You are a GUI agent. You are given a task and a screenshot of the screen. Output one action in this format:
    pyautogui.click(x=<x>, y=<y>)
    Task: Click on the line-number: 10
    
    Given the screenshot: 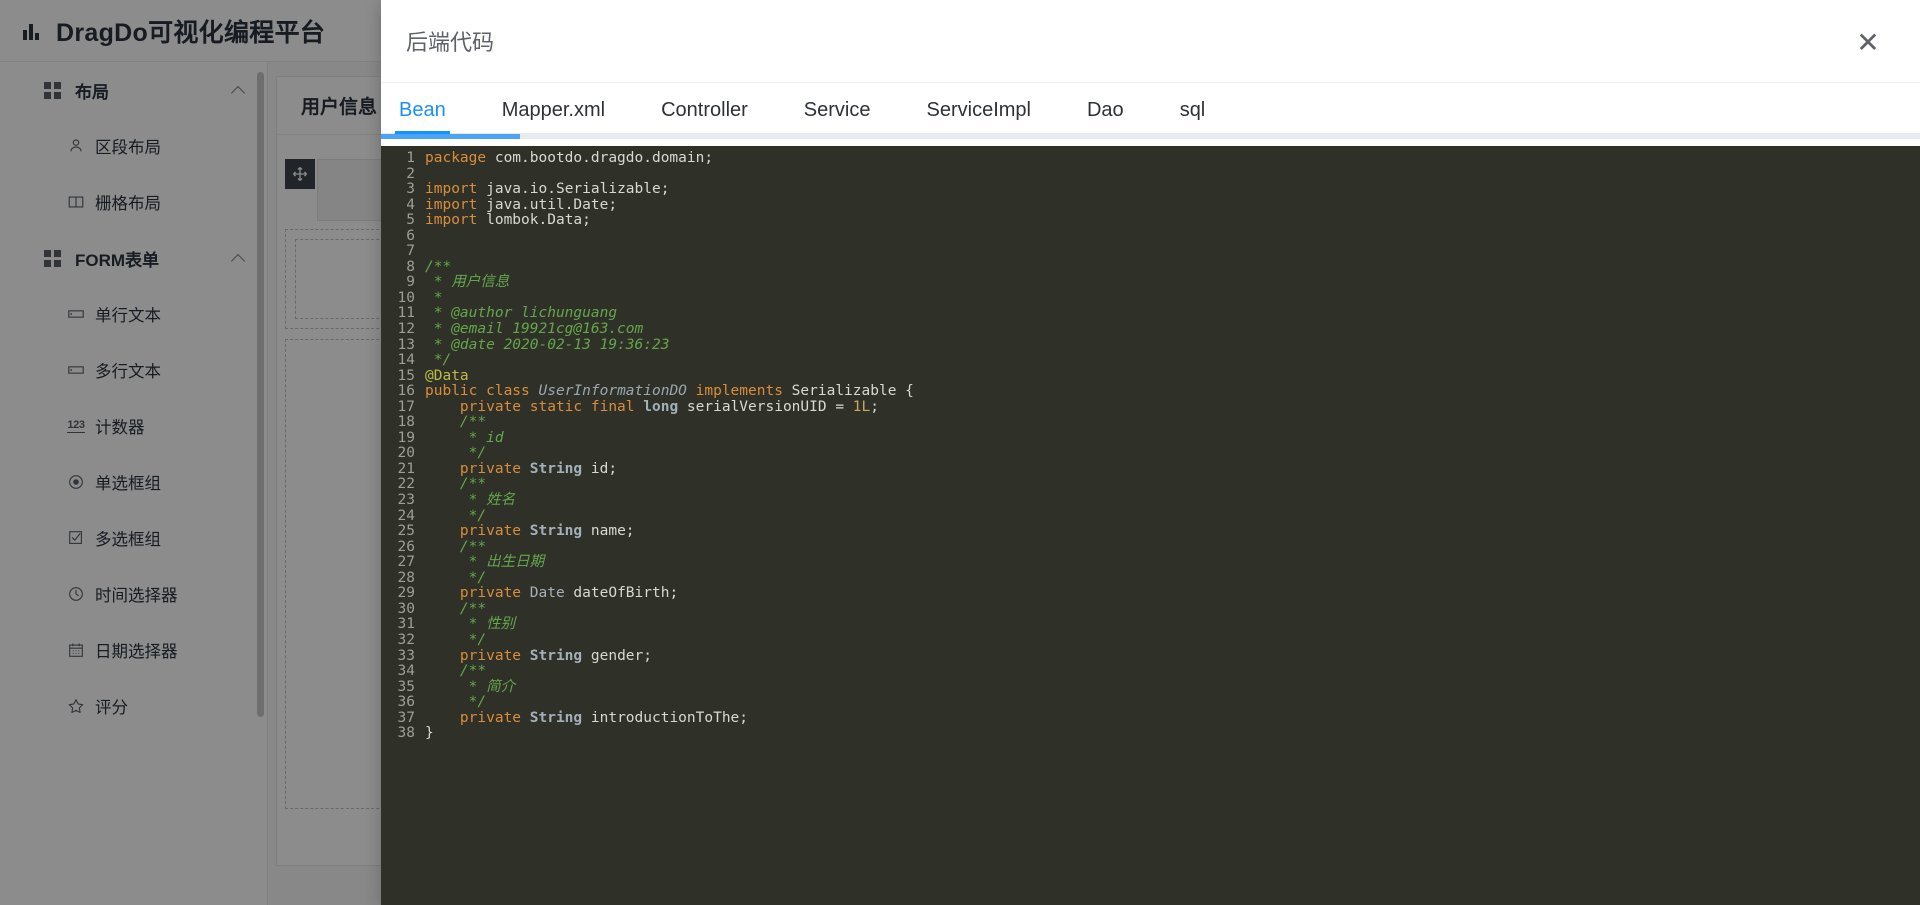 What is the action you would take?
    pyautogui.click(x=406, y=297)
    